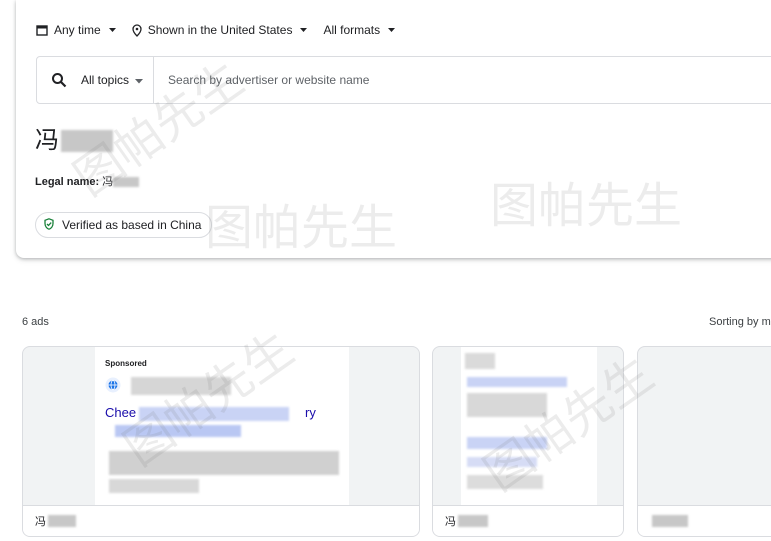  I want to click on format-filter-label: All formats, so click(352, 30).